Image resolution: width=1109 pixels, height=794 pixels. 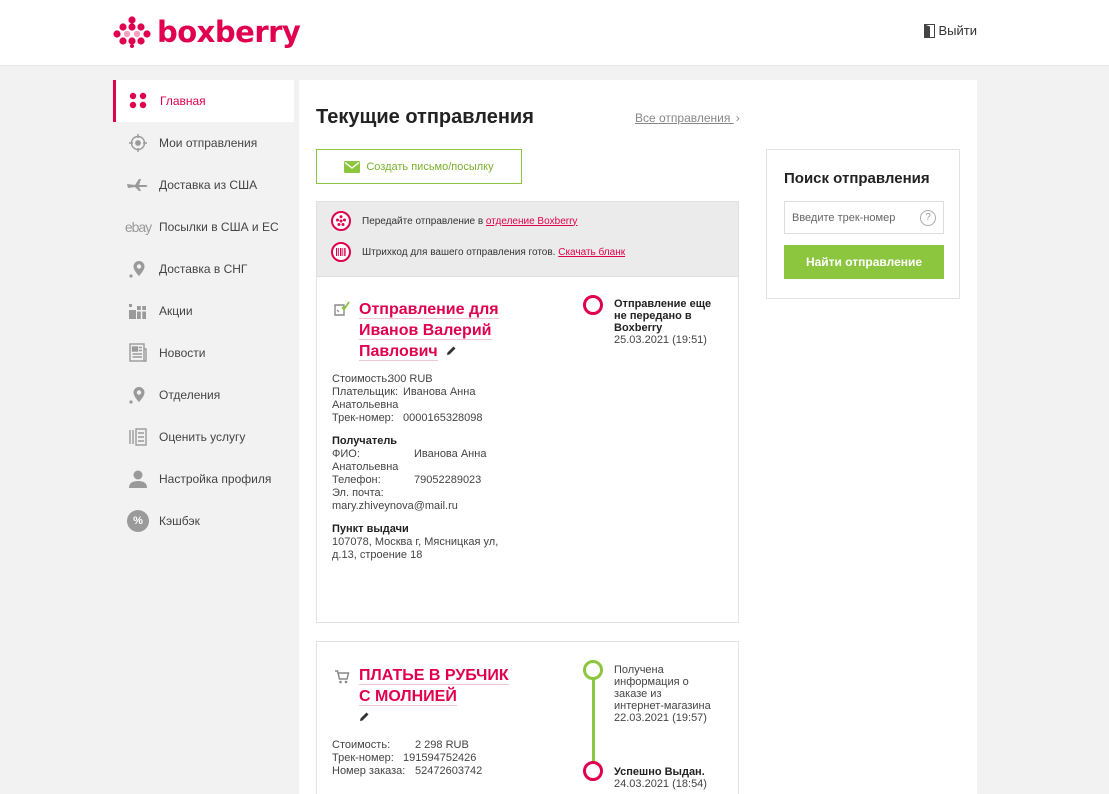 What do you see at coordinates (429, 310) in the screenshot?
I see `shipment-title-line: Отправление для` at bounding box center [429, 310].